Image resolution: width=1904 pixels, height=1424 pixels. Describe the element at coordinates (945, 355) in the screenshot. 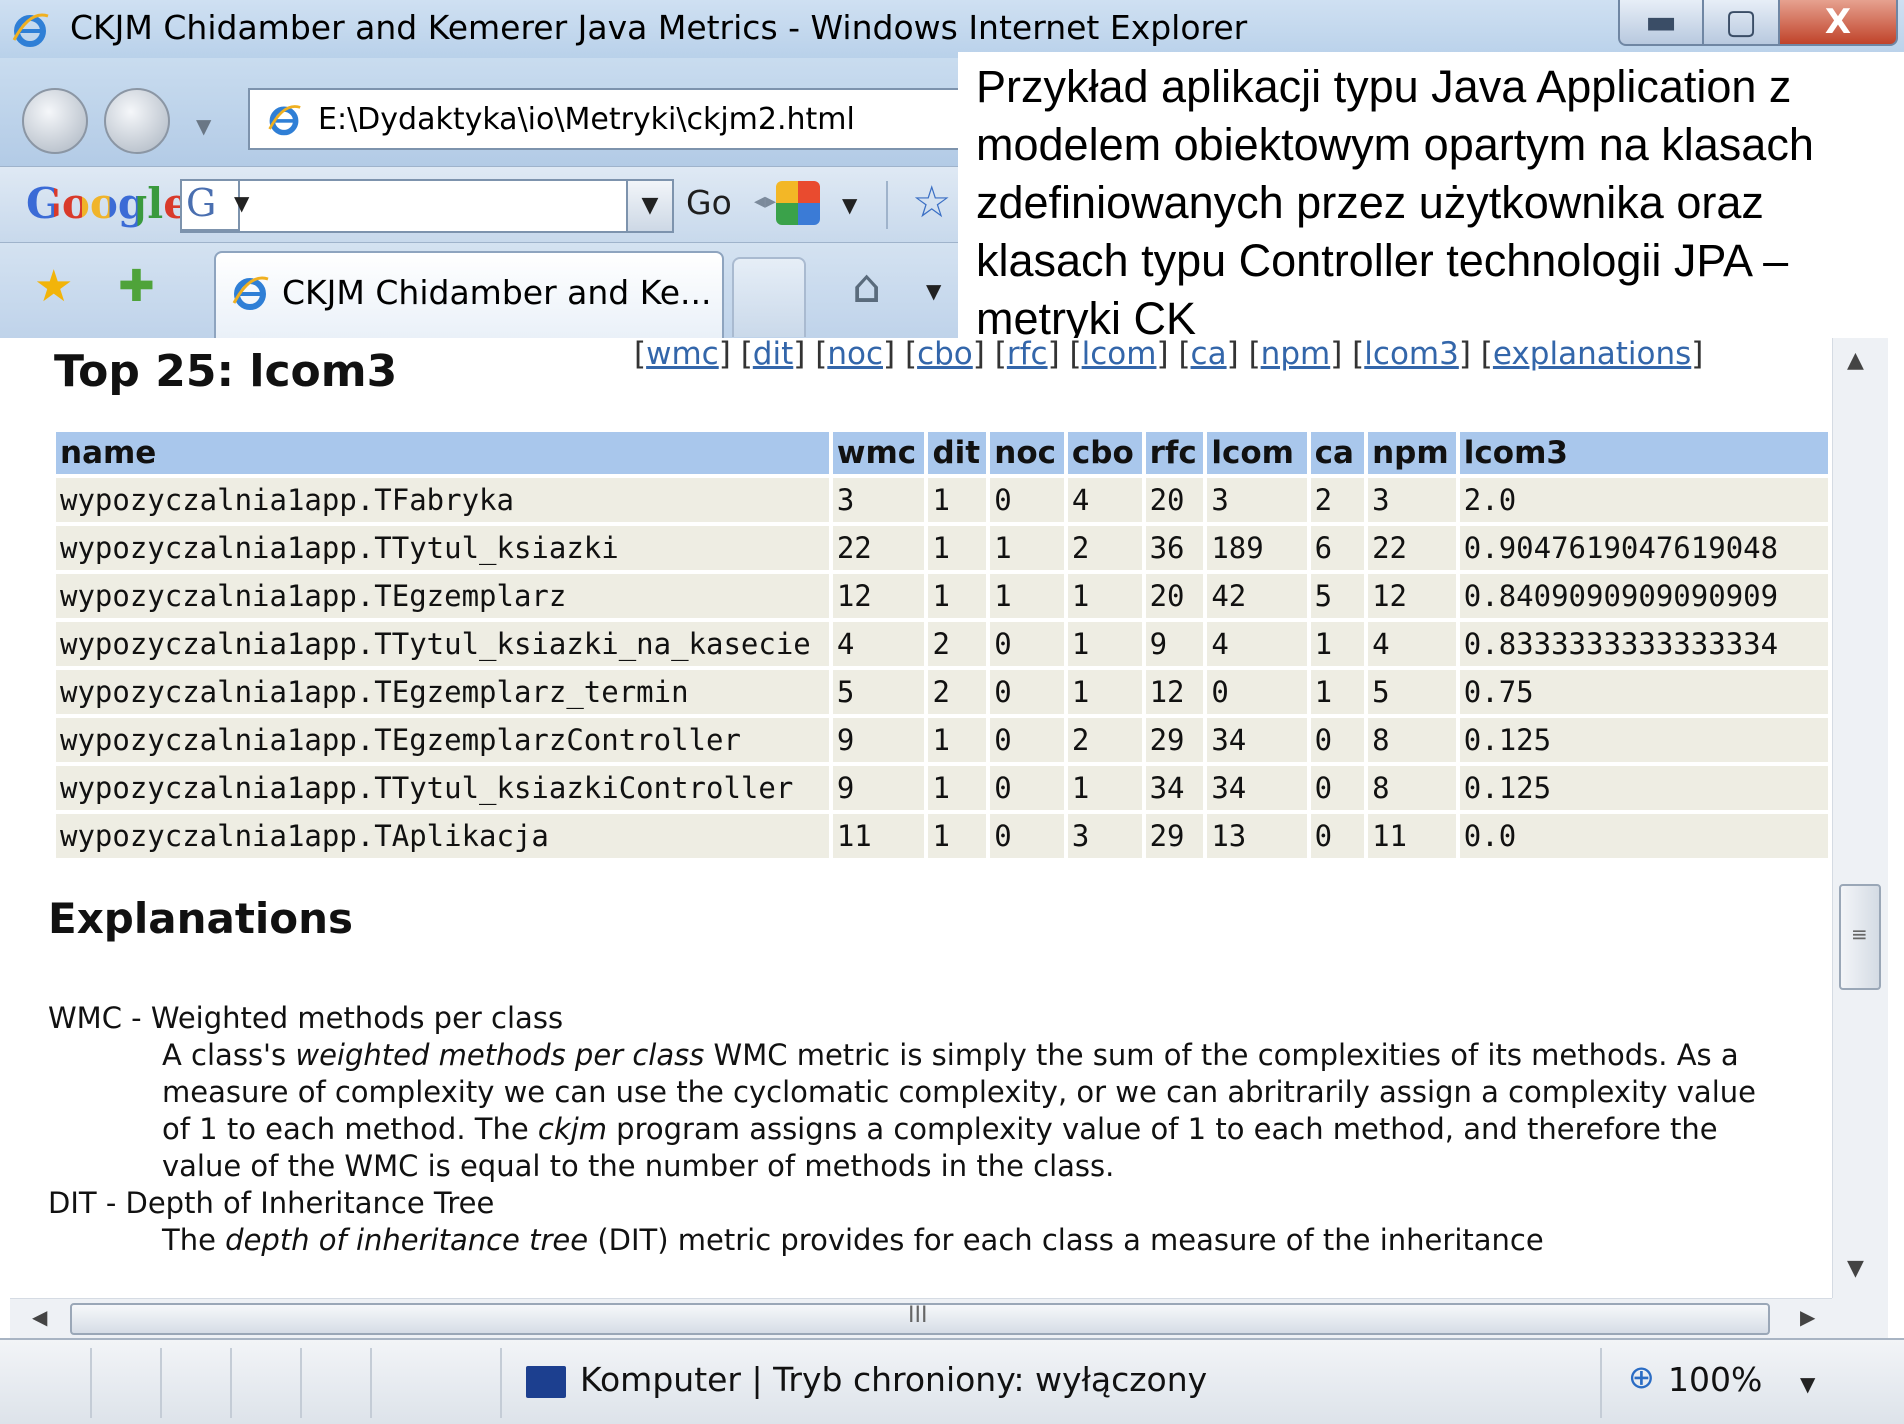

I see `link-cbo: cbo` at that location.